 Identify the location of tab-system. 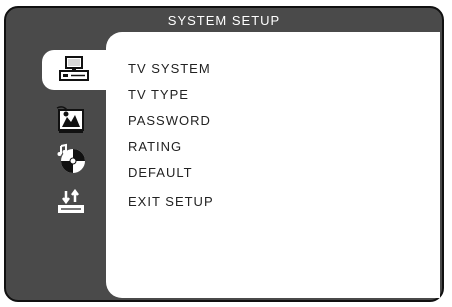
(74, 70).